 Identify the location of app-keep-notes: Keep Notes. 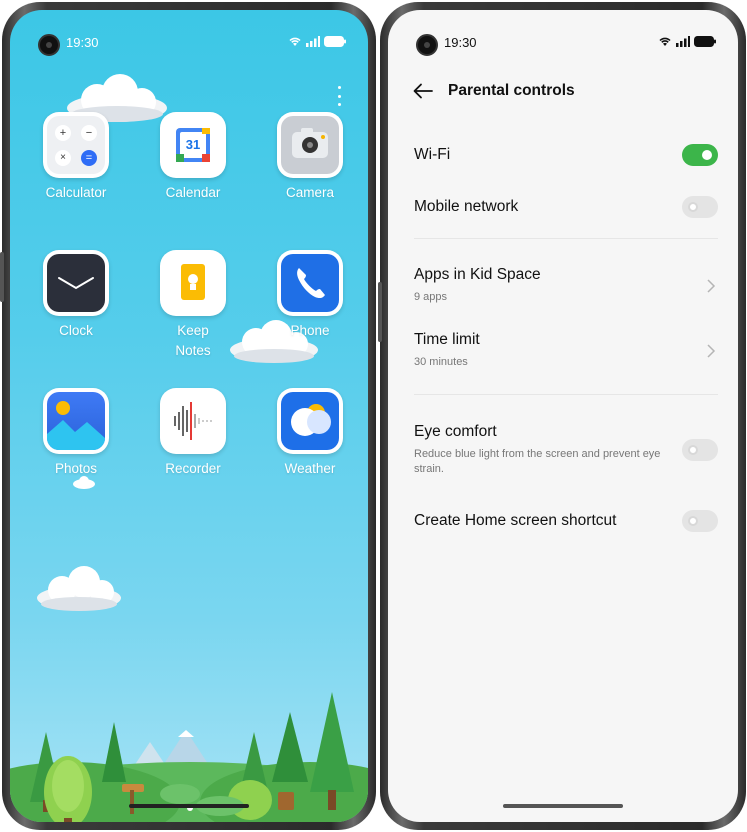
(193, 305).